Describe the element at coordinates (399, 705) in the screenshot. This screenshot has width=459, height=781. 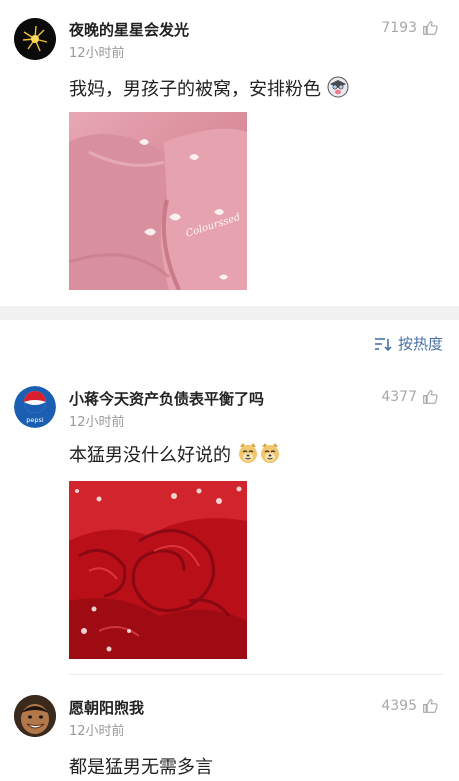
I see `like-count: 4395` at that location.